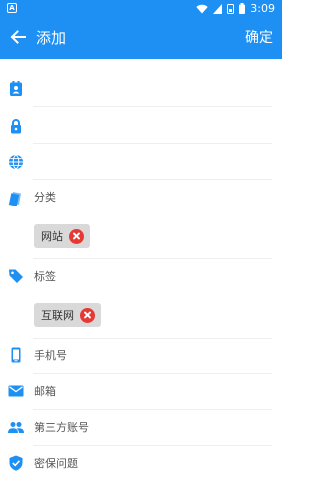 The height and width of the screenshot is (499, 320). What do you see at coordinates (45, 197) in the screenshot?
I see `category-label: 分类` at bounding box center [45, 197].